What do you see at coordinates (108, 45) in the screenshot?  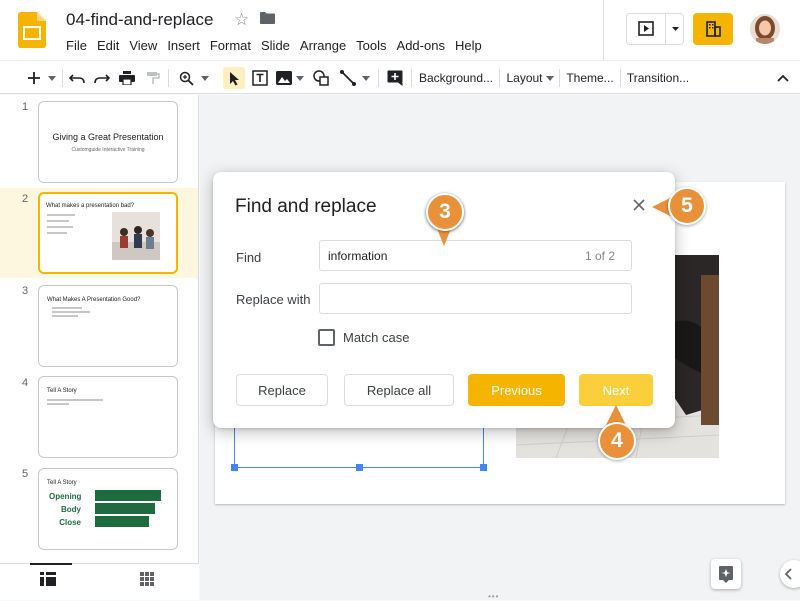 I see `menu-edit: Edit` at bounding box center [108, 45].